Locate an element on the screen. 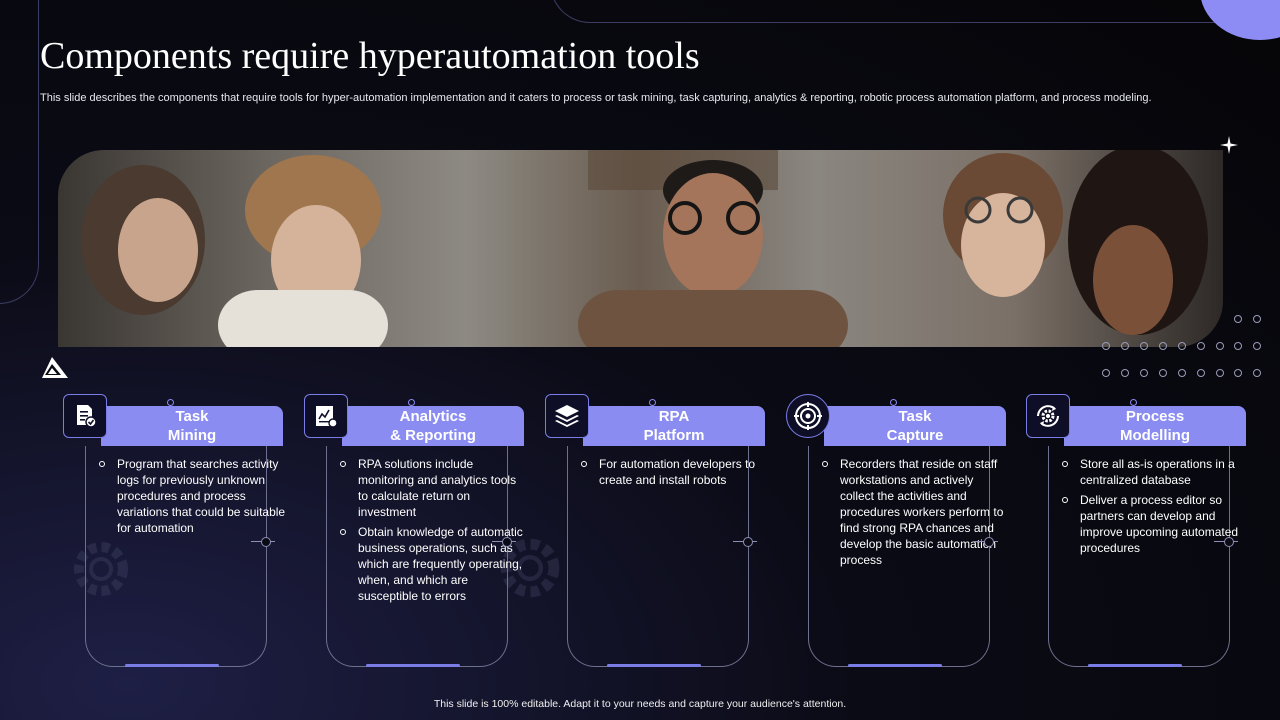  card-title-line1: RPA is located at coordinates (674, 416).